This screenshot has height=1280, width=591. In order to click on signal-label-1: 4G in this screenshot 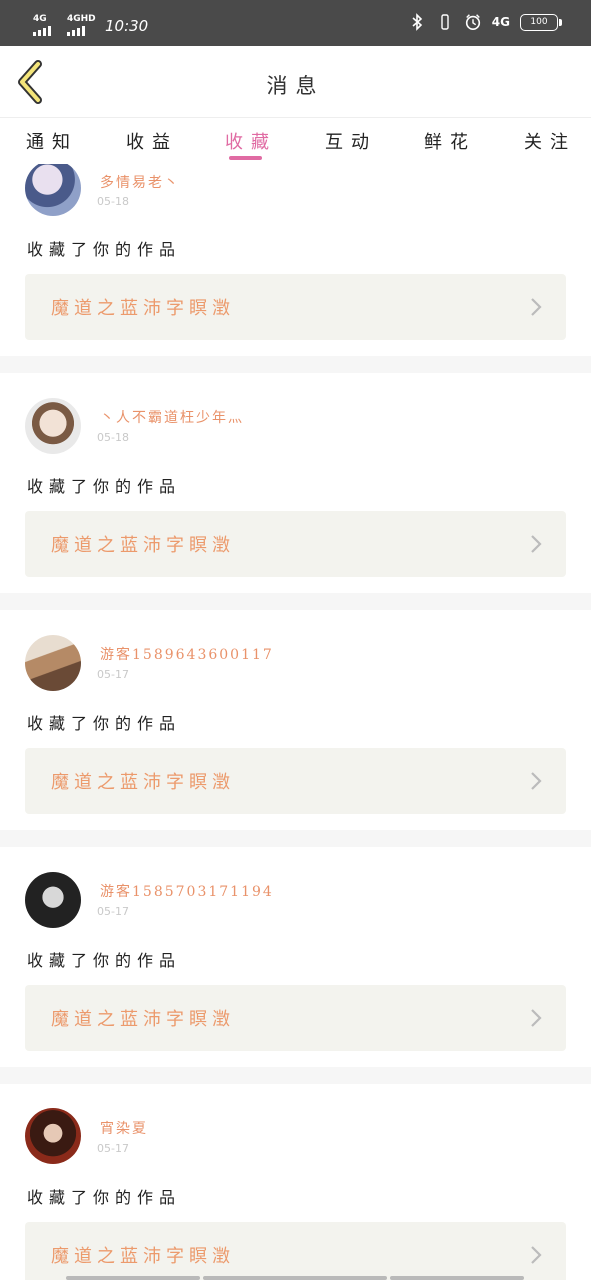, I will do `click(40, 19)`.